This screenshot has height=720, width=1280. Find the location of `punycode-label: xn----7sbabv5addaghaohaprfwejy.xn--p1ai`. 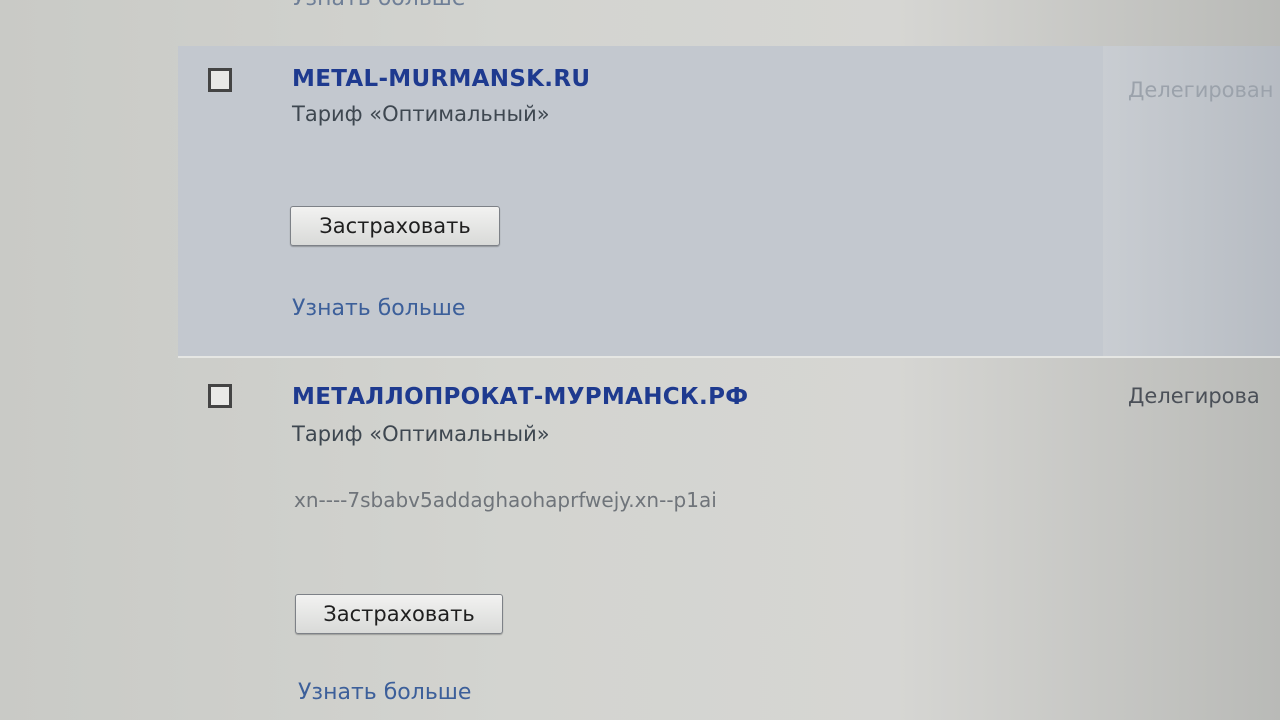

punycode-label: xn----7sbabv5addaghaohaprfwejy.xn--p1ai is located at coordinates (505, 500).